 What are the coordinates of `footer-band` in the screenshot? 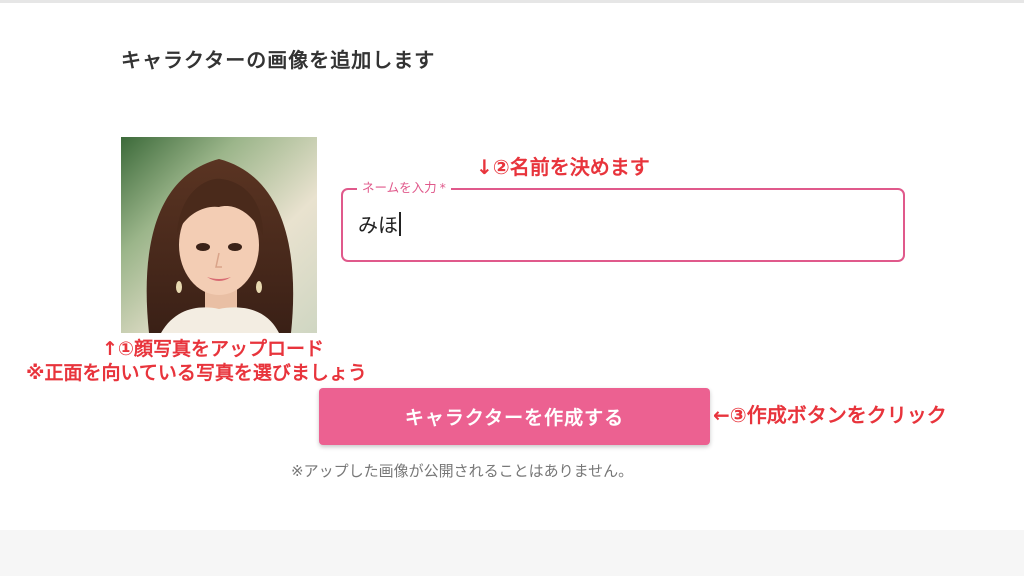 It's located at (512, 553).